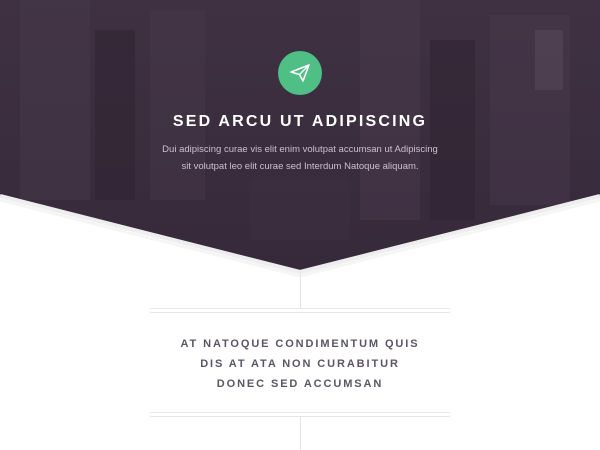  What do you see at coordinates (300, 312) in the screenshot?
I see `divider-top-inner` at bounding box center [300, 312].